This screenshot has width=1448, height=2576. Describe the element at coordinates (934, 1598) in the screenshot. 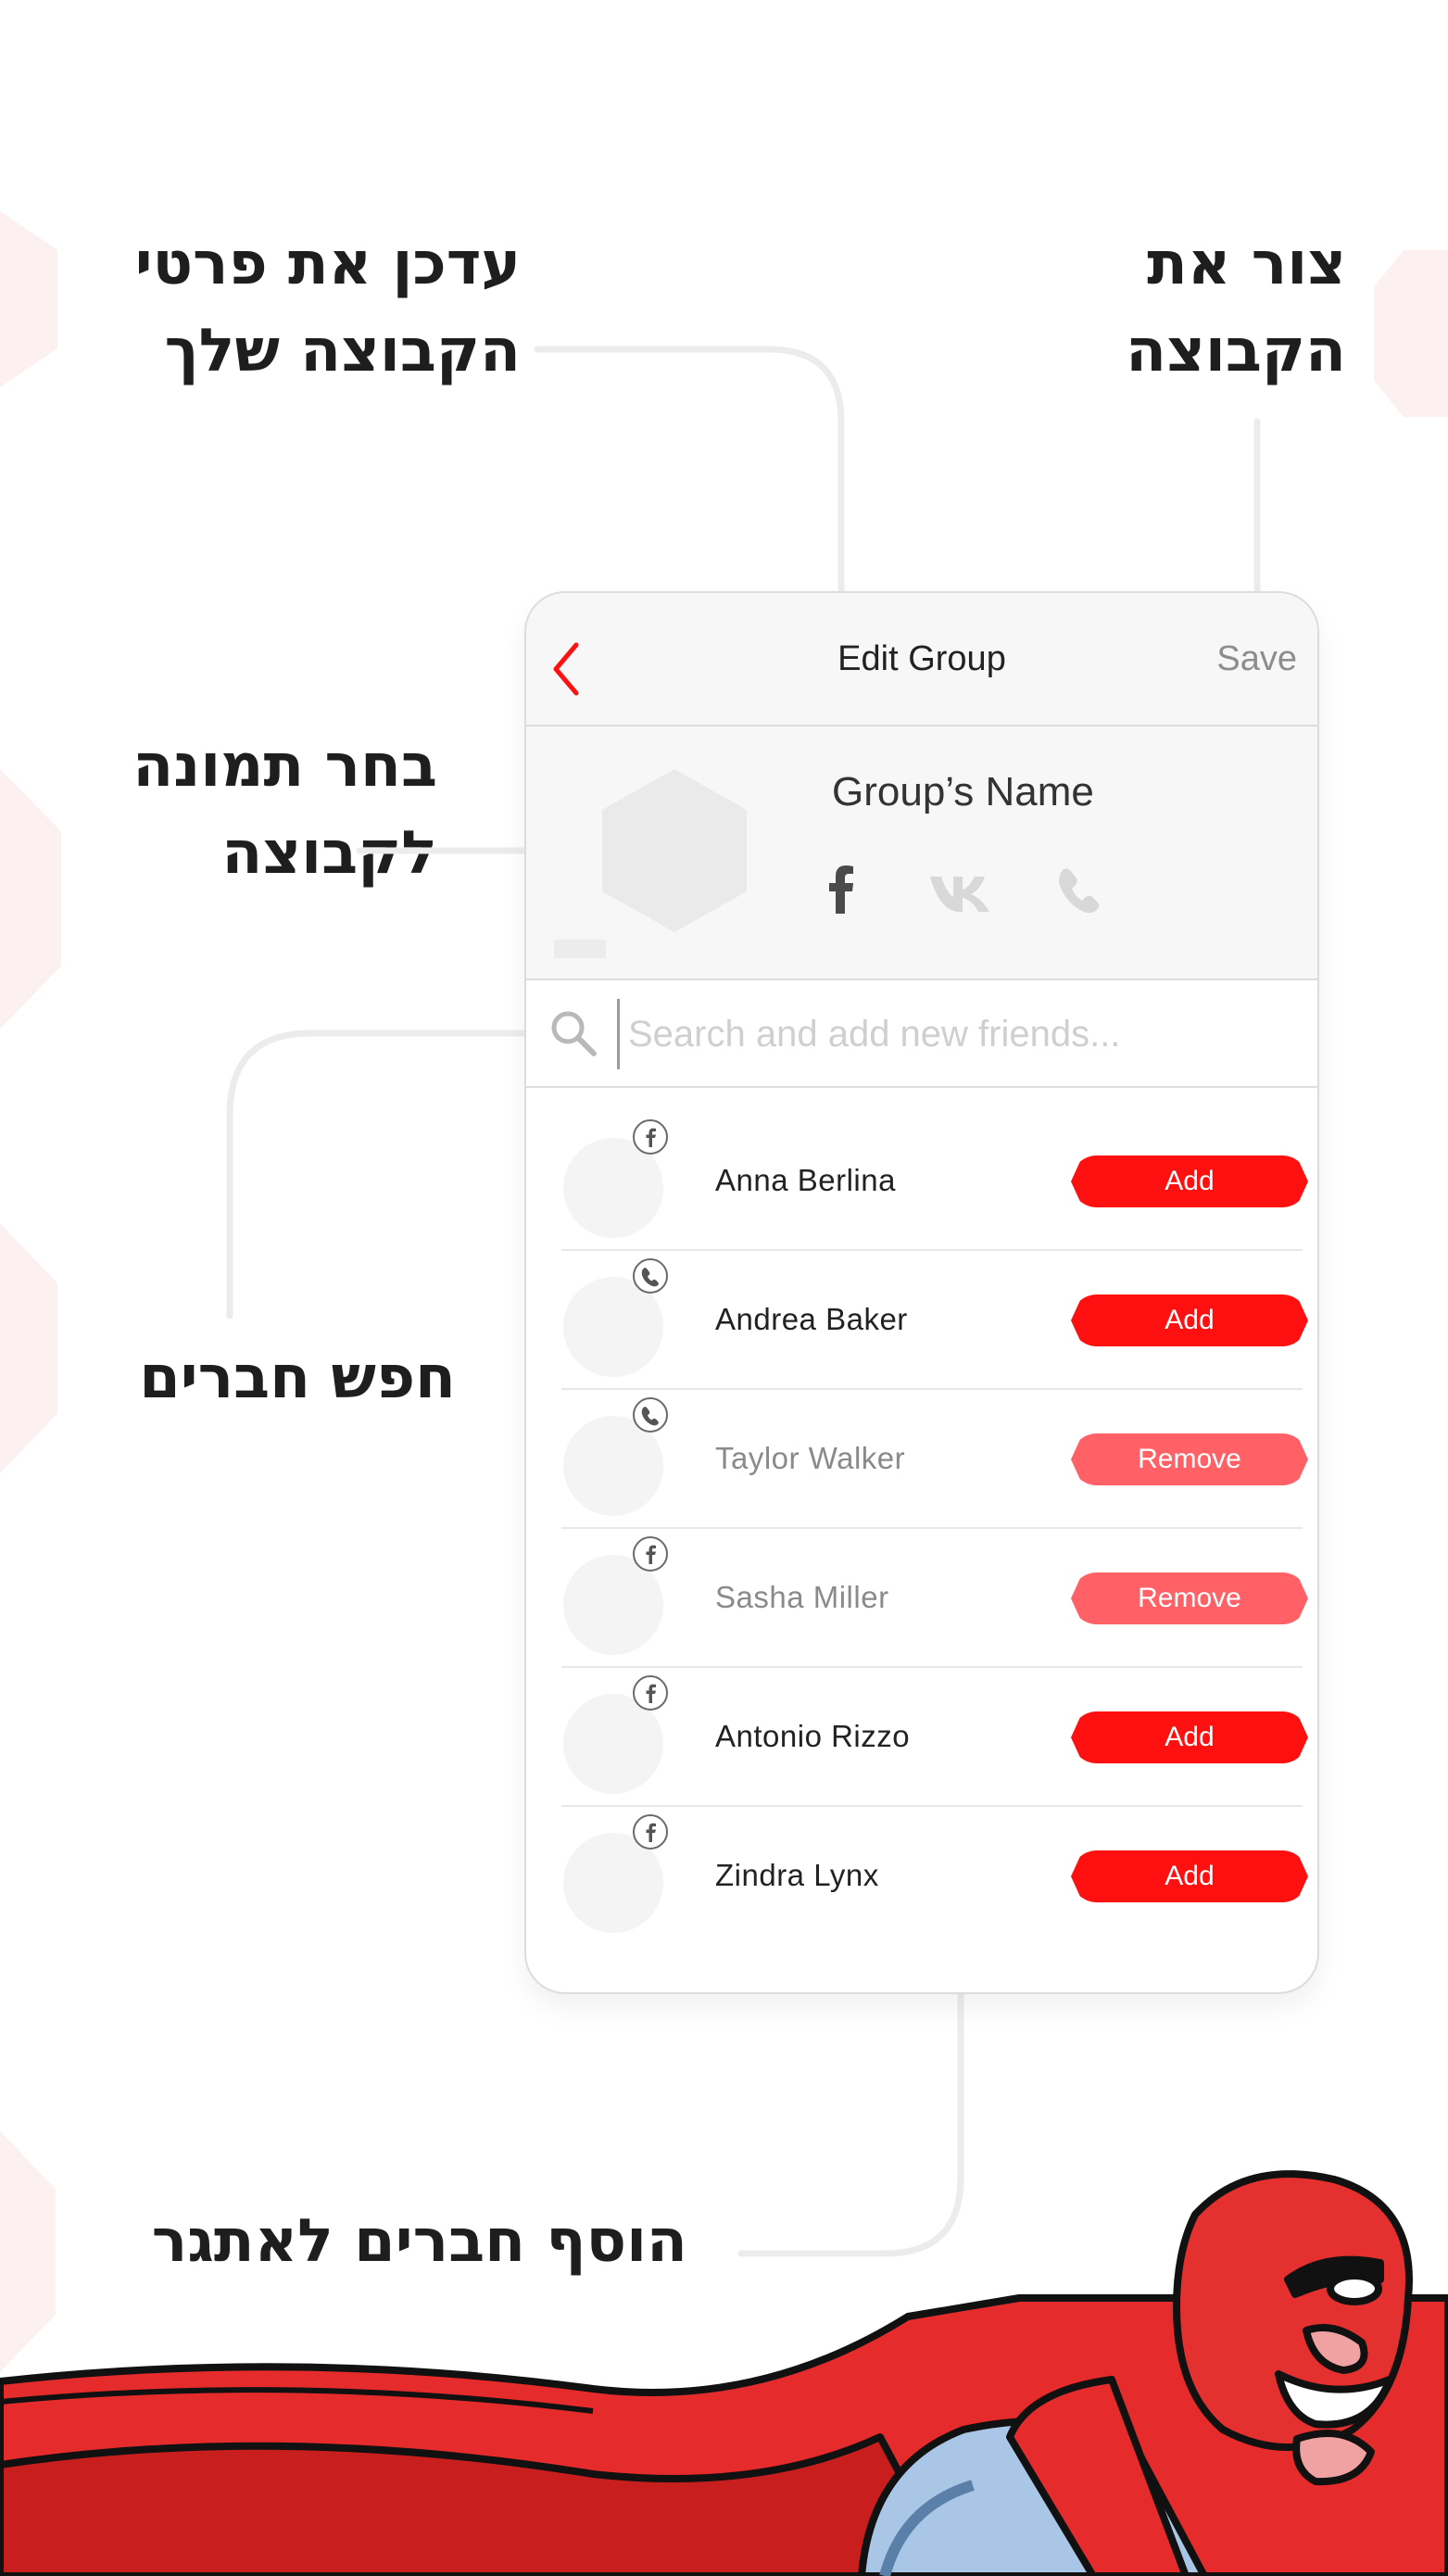

I see `friend-row: Sasha Miller Remove` at that location.